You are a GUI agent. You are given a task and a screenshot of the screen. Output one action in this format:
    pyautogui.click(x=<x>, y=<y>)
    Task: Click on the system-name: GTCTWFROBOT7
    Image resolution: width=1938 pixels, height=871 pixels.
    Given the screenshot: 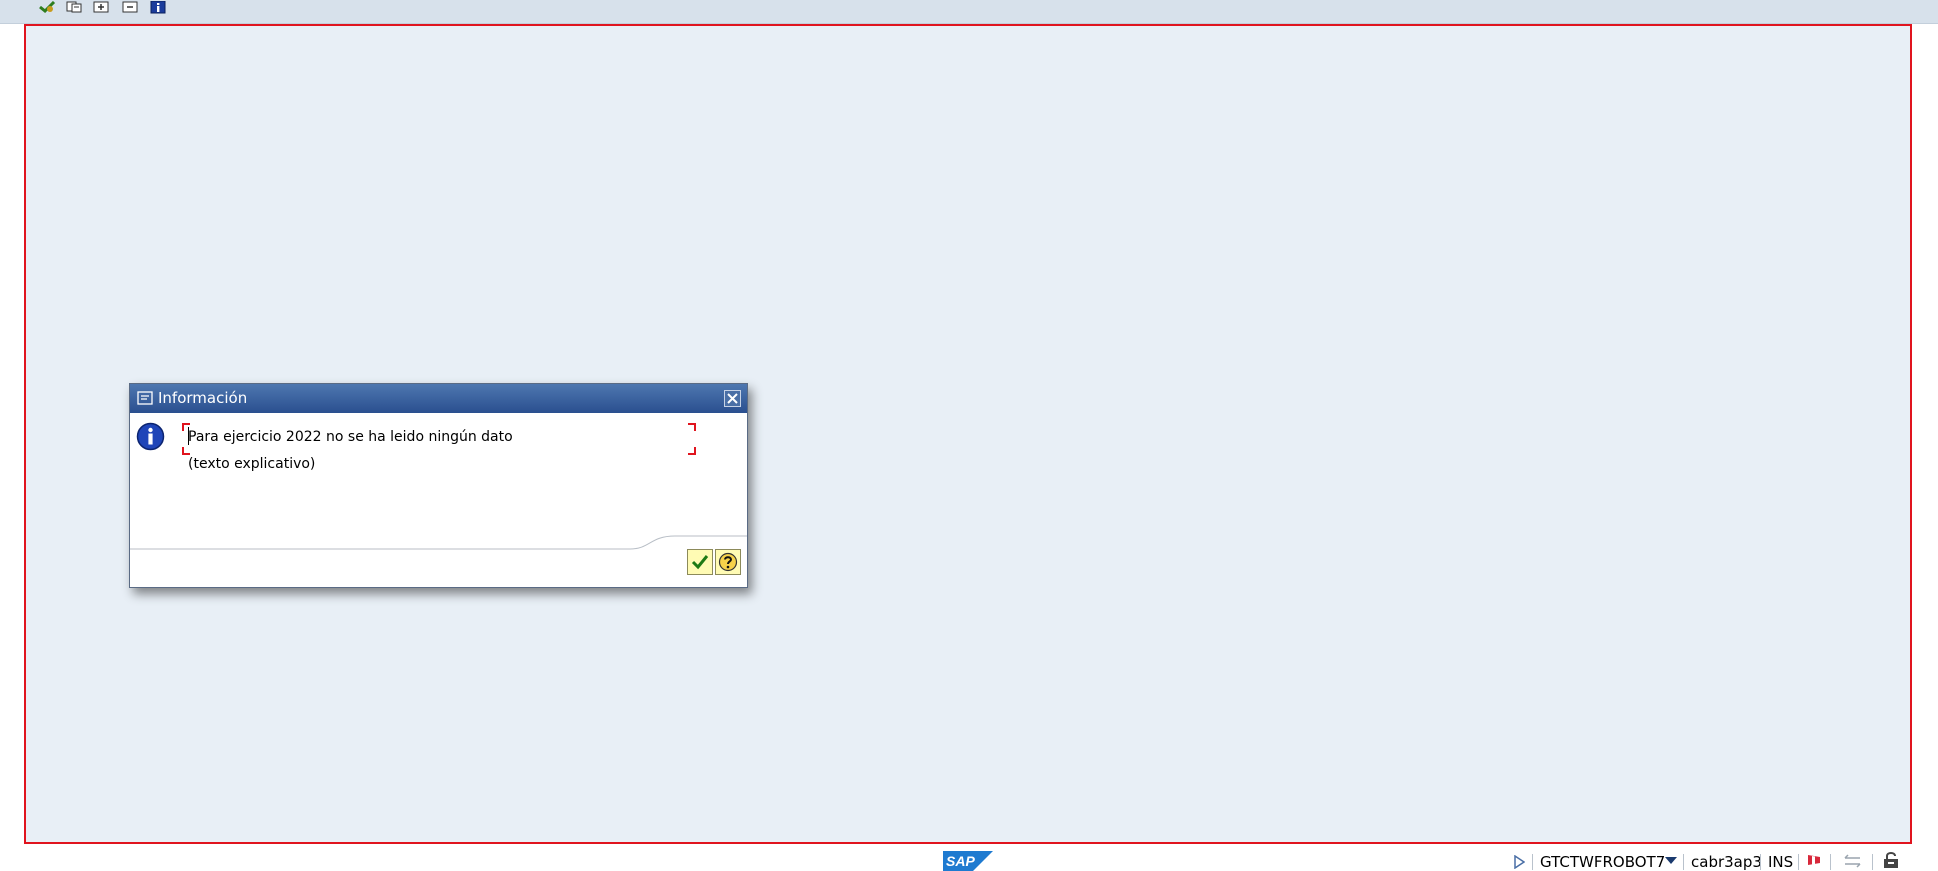 What is the action you would take?
    pyautogui.click(x=1603, y=862)
    